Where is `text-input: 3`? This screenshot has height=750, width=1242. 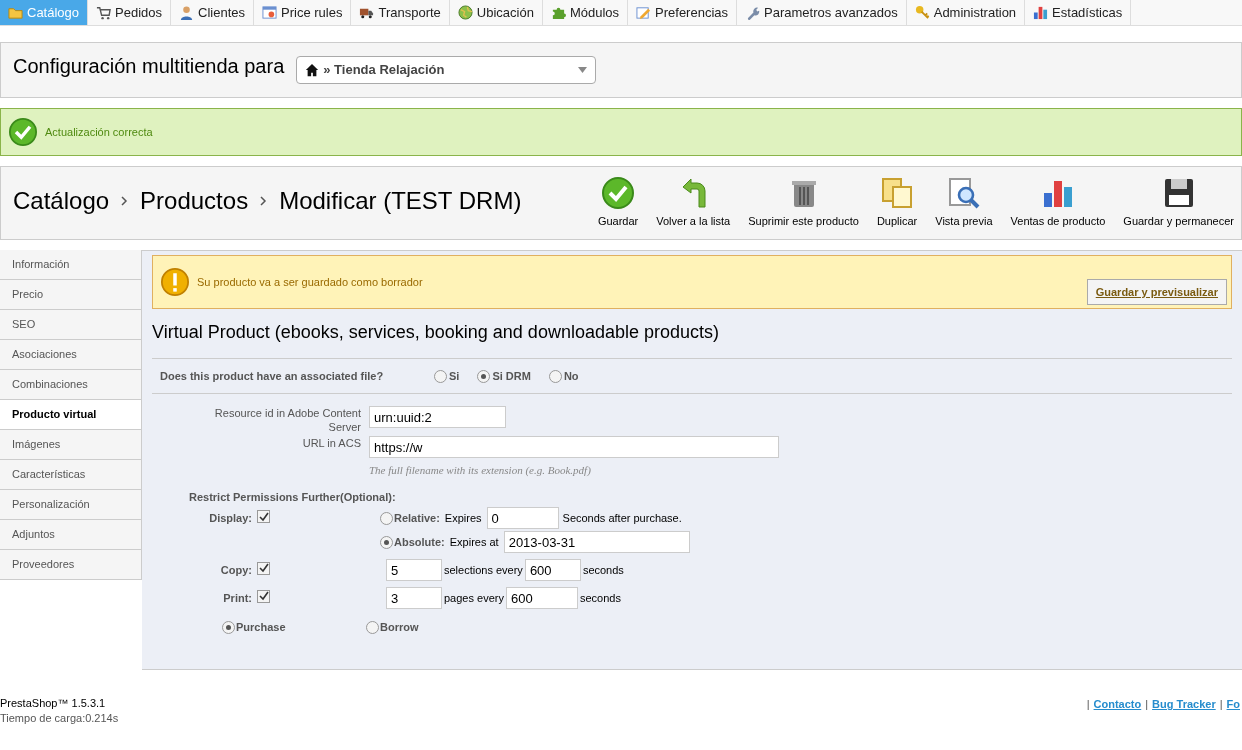
text-input: 3 is located at coordinates (414, 598).